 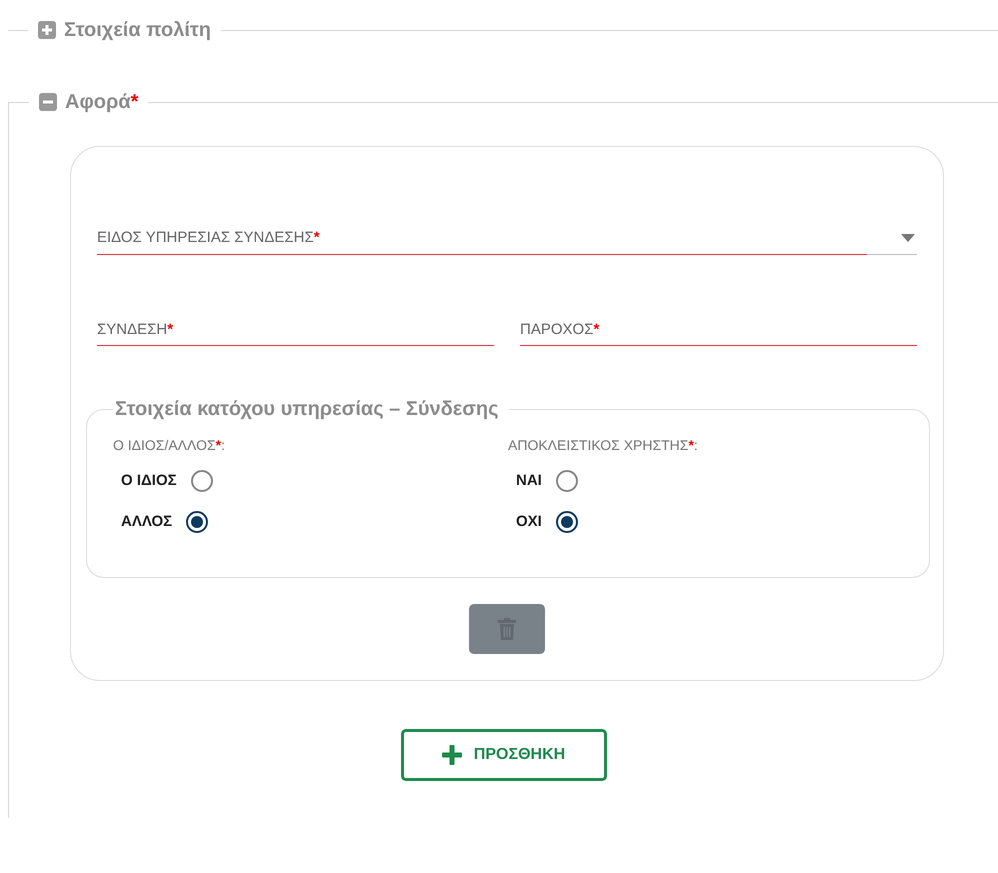 What do you see at coordinates (603, 445) in the screenshot?
I see `radio-group-label: ΑΠΟΚΛΕΙΣΤΙΚΟΣ ΧΡΗΣΤΗΣ*:` at bounding box center [603, 445].